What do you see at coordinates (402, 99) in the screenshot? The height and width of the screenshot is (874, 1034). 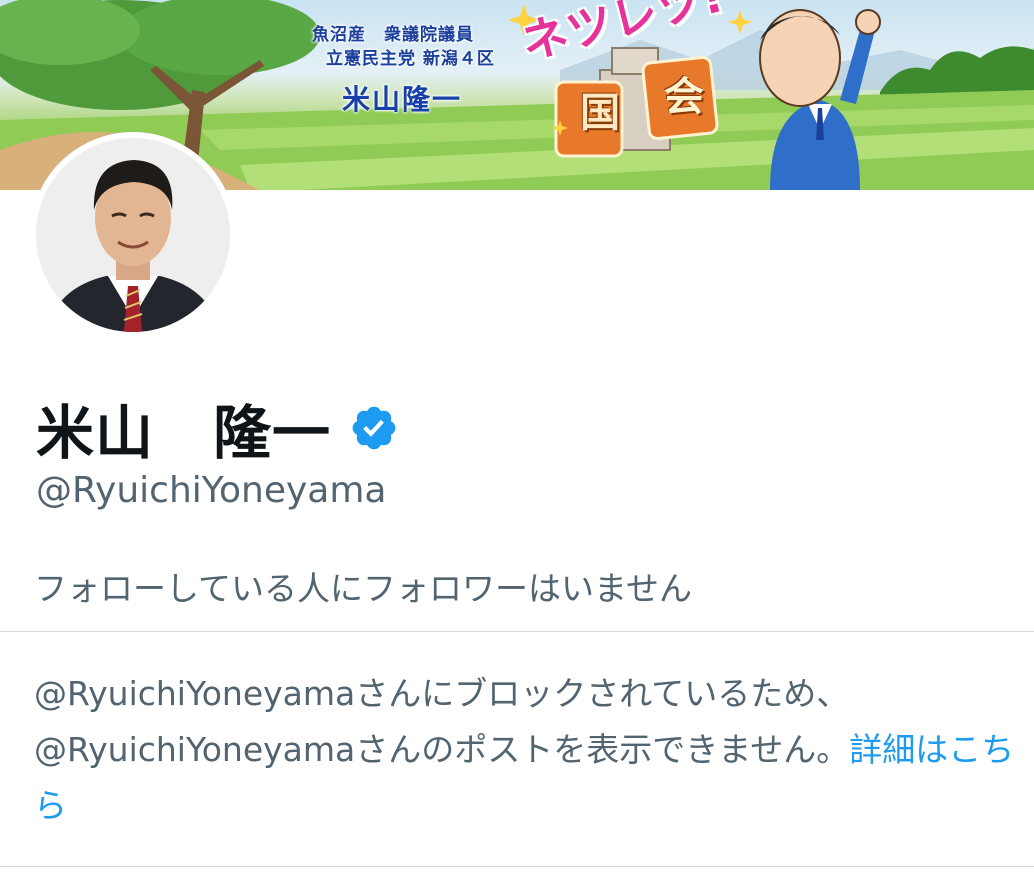 I see `banner-text-name: 米山隆一` at bounding box center [402, 99].